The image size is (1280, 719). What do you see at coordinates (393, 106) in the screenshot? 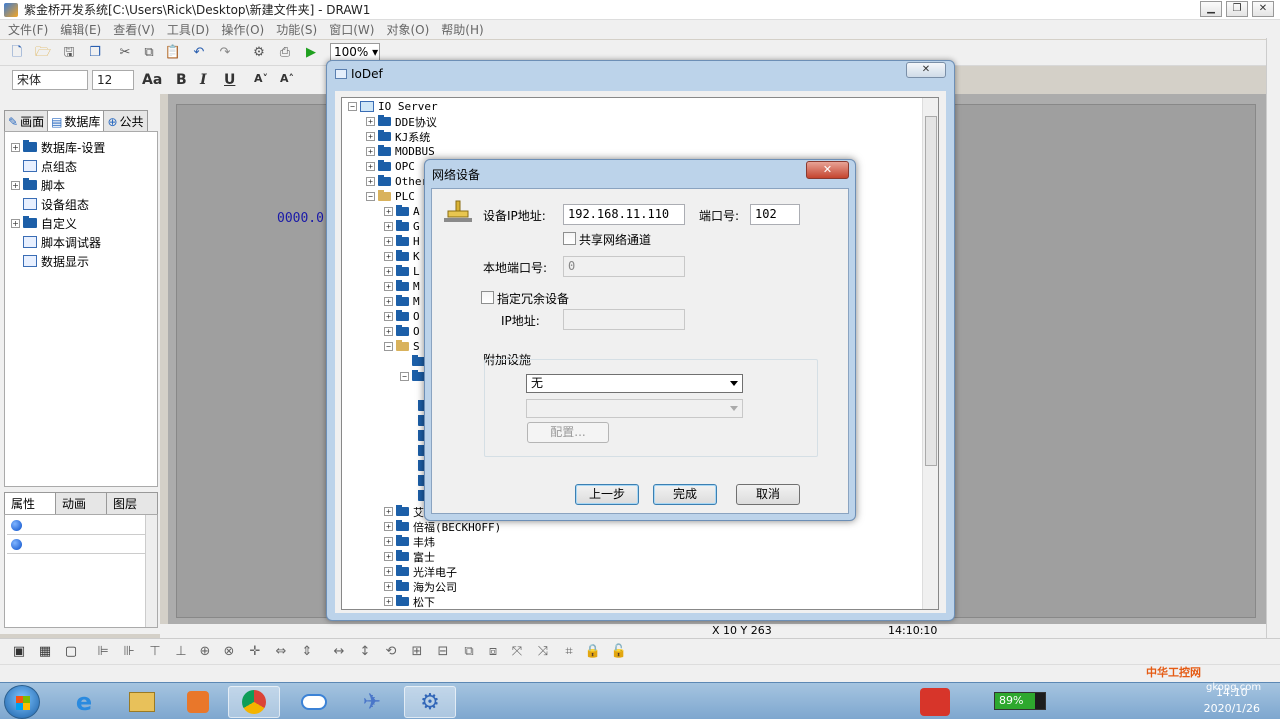
I see `tree-item-io-server: − IO Server` at bounding box center [393, 106].